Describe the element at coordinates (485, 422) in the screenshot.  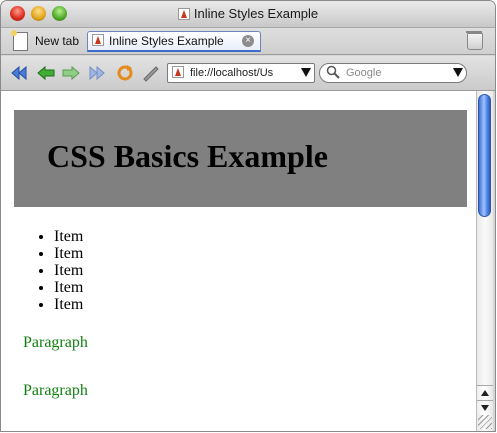
I see `resize-grip-icon` at that location.